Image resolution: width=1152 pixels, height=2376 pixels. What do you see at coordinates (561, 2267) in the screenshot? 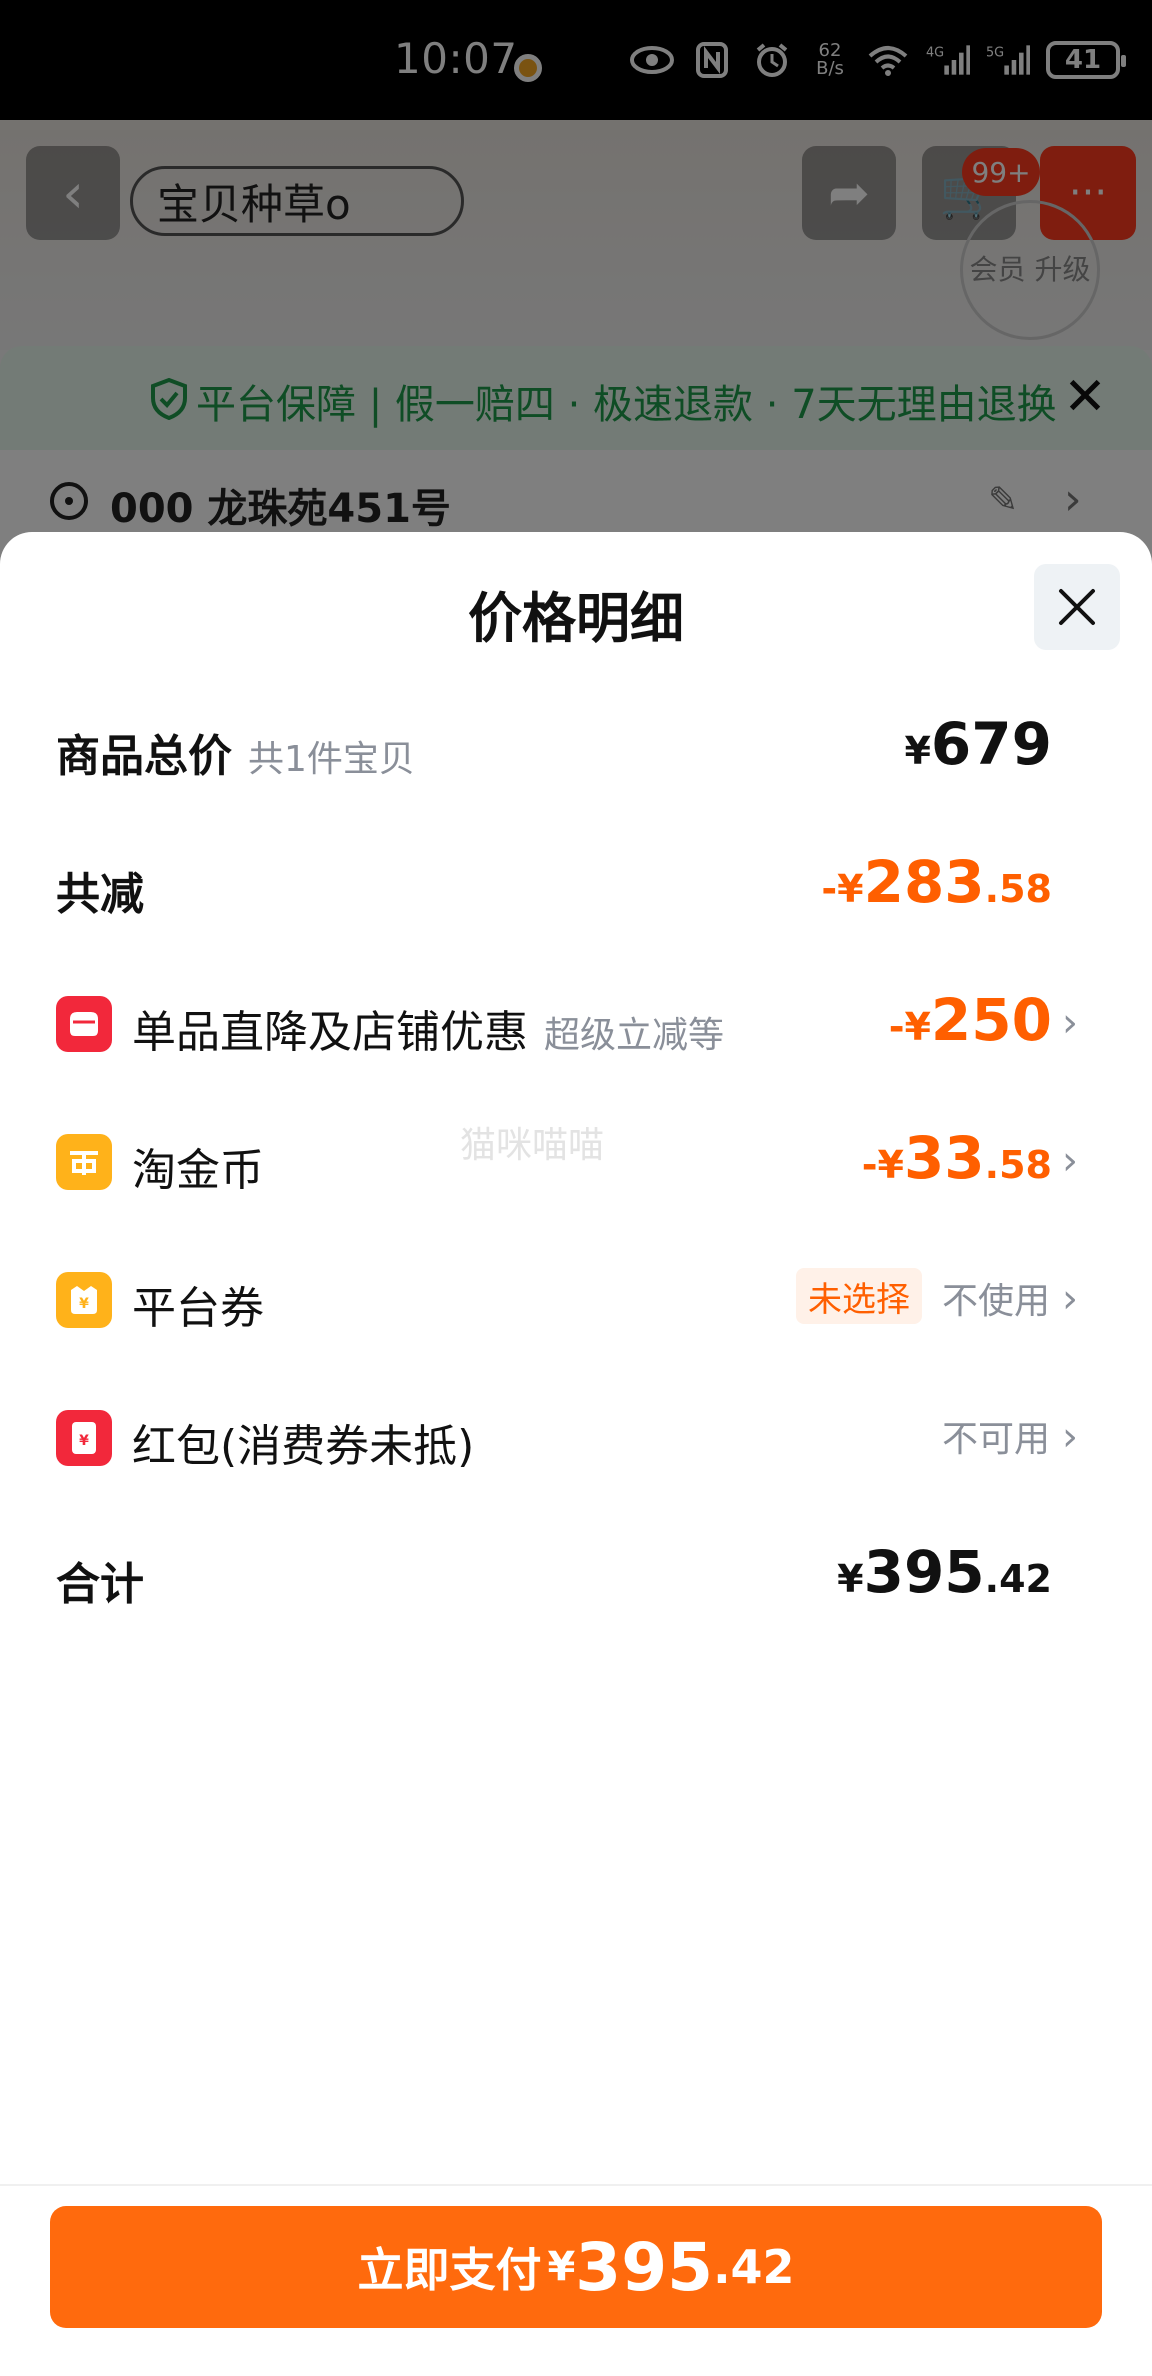
I see `pay-button-yen: ¥` at bounding box center [561, 2267].